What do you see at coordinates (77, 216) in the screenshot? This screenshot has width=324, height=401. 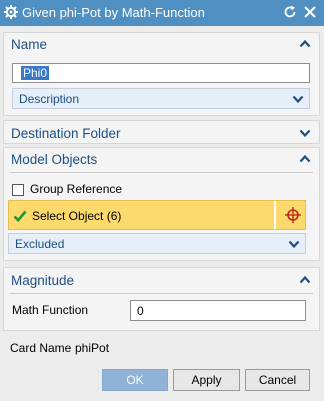 I see `select-object-label: Select Object (6)` at bounding box center [77, 216].